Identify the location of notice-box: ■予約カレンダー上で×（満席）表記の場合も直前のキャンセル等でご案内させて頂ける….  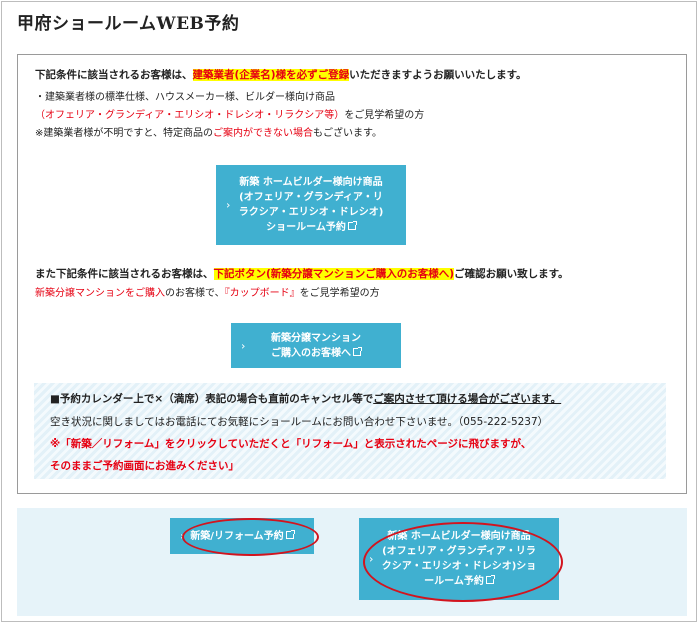
(350, 431).